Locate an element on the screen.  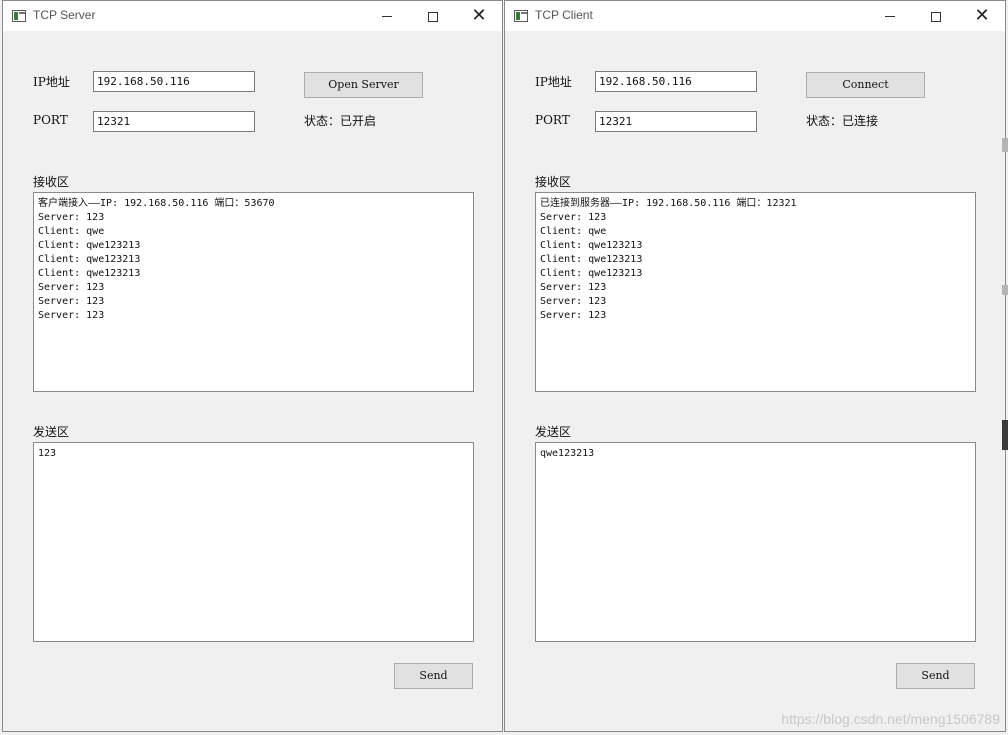
window-title: TCP Server is located at coordinates (64, 15).